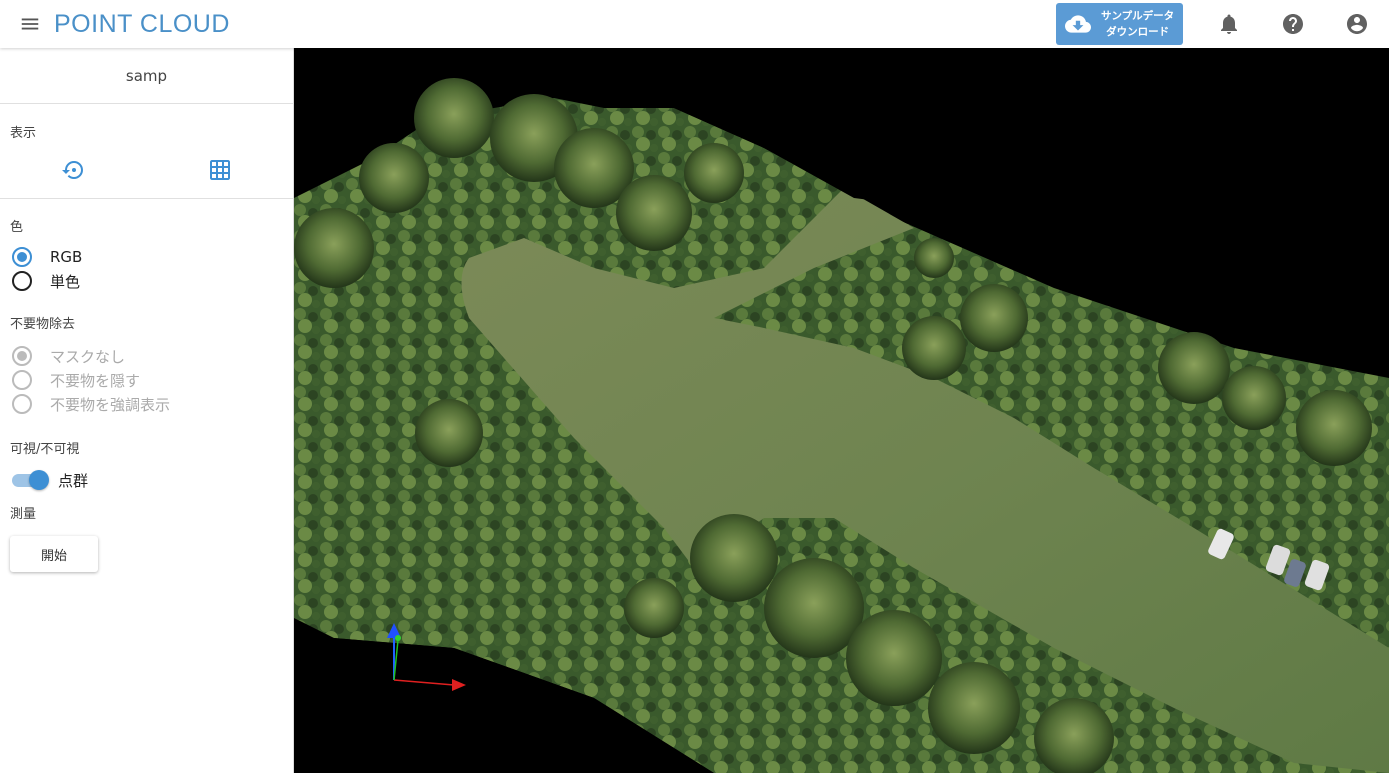  Describe the element at coordinates (1138, 32) in the screenshot. I see `download-label-line2: ダウンロード` at that location.